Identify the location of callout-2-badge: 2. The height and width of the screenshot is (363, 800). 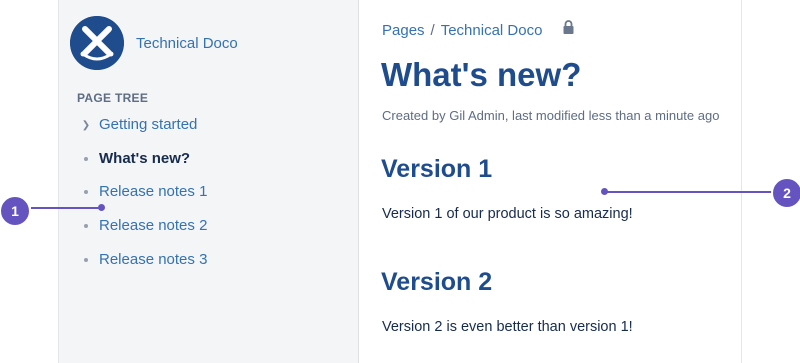
(785, 193).